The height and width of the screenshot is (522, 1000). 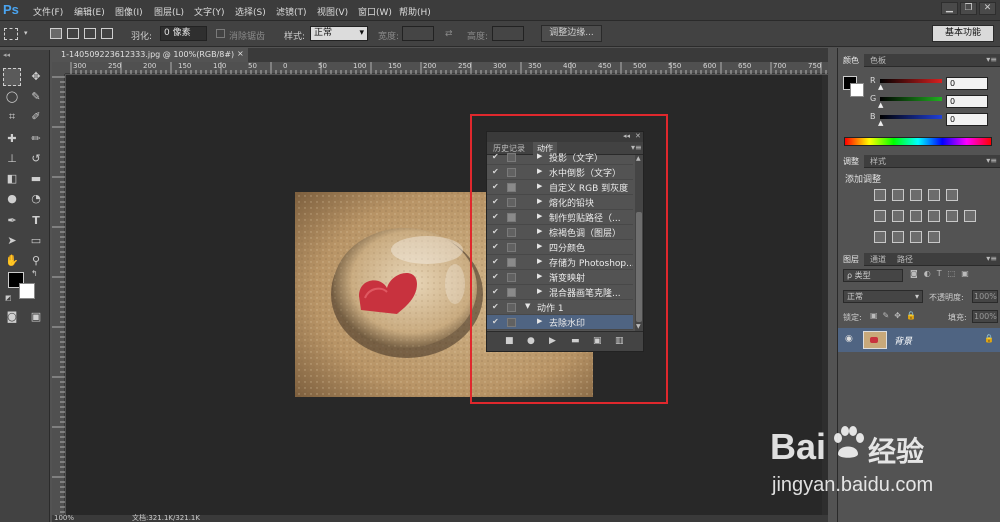 What do you see at coordinates (6, 55) in the screenshot?
I see `collapse-icon: ◂◂` at bounding box center [6, 55].